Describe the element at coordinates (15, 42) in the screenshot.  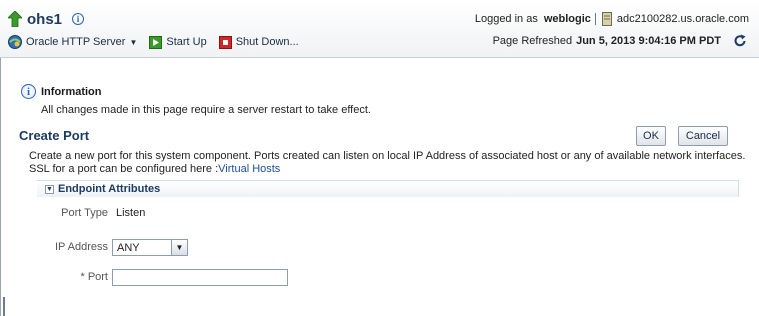
I see `oracle-http-server-icon` at that location.